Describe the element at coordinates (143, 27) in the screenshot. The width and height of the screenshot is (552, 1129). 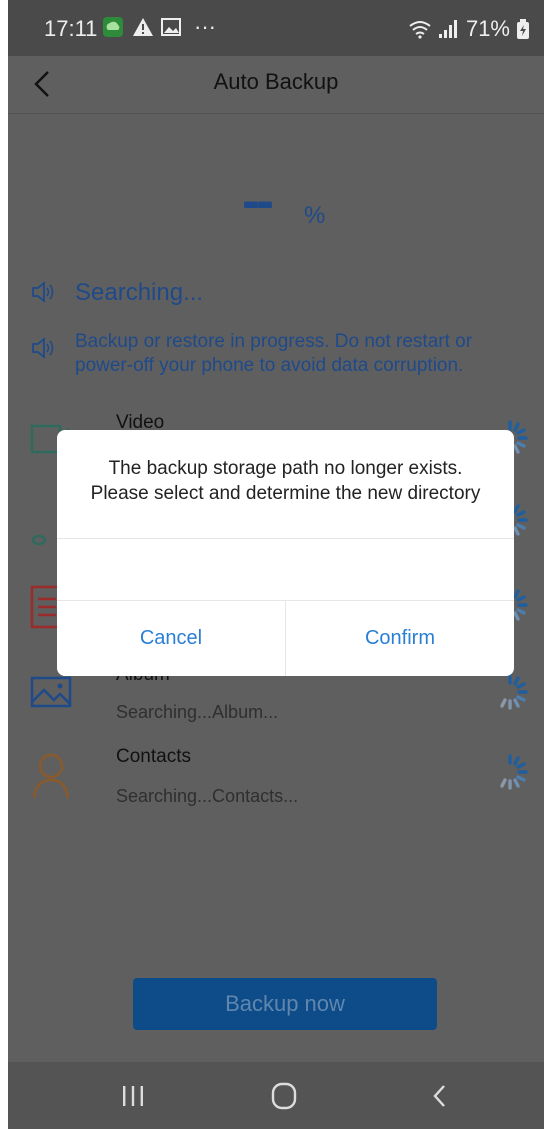
I see `warning-icon` at that location.